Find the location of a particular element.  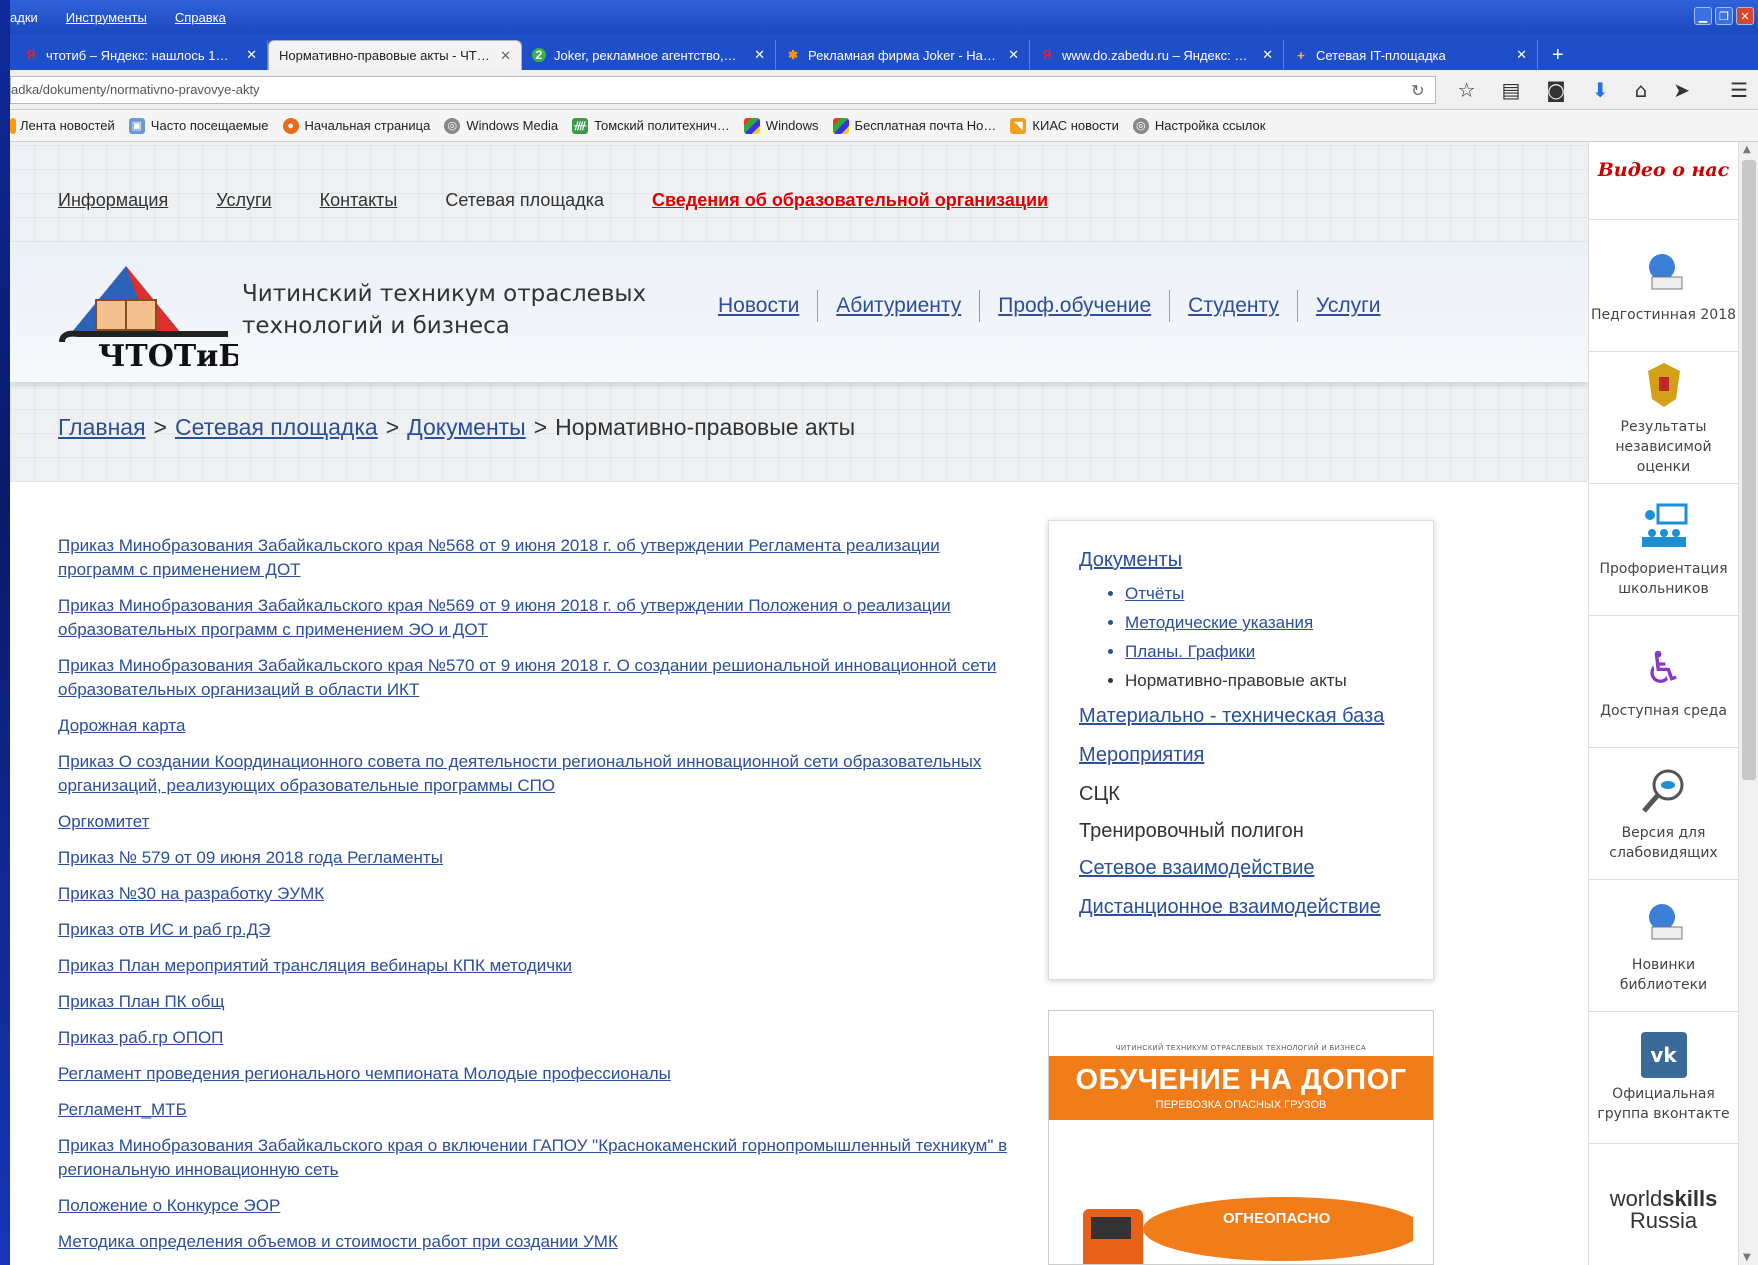

sidebar-subitem: Планы. Графики is located at coordinates (1264, 652).